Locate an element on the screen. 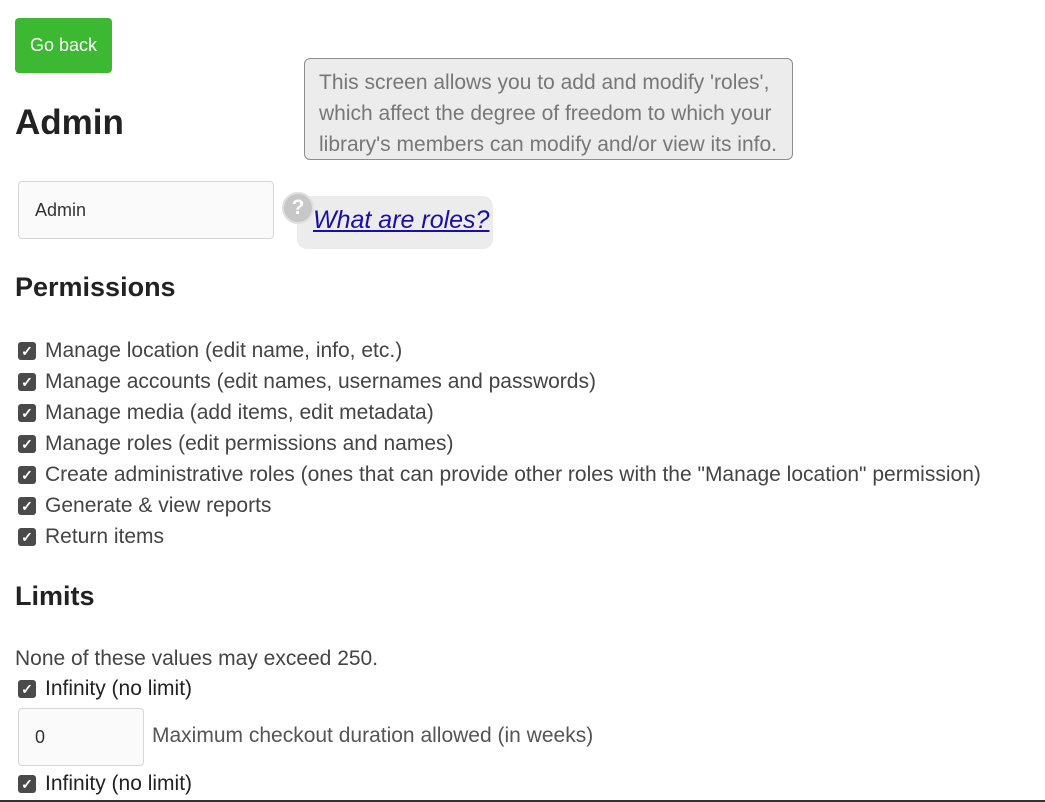 The height and width of the screenshot is (802, 1045). checkbox-manage-roles: ✓ is located at coordinates (27, 443).